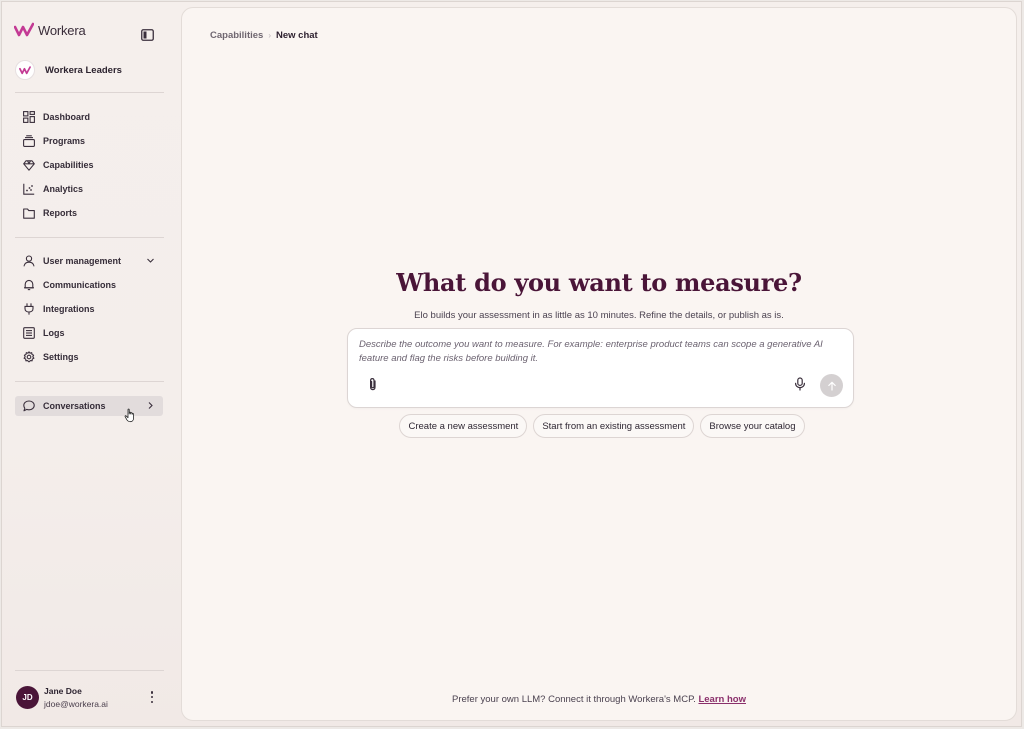 Image resolution: width=1024 pixels, height=729 pixels. I want to click on send-button, so click(831, 385).